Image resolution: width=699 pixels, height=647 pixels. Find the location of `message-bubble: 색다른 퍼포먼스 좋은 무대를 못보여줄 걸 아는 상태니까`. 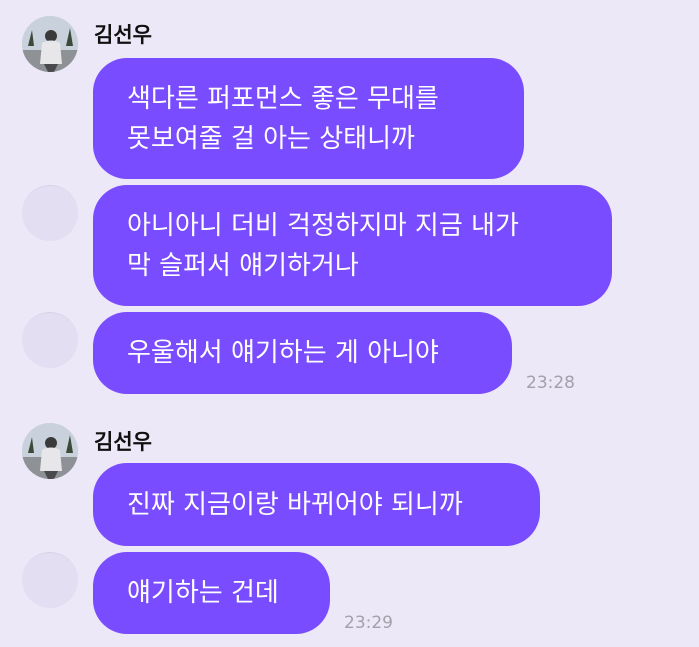

message-bubble: 색다른 퍼포먼스 좋은 무대를 못보여줄 걸 아는 상태니까 is located at coordinates (308, 118).